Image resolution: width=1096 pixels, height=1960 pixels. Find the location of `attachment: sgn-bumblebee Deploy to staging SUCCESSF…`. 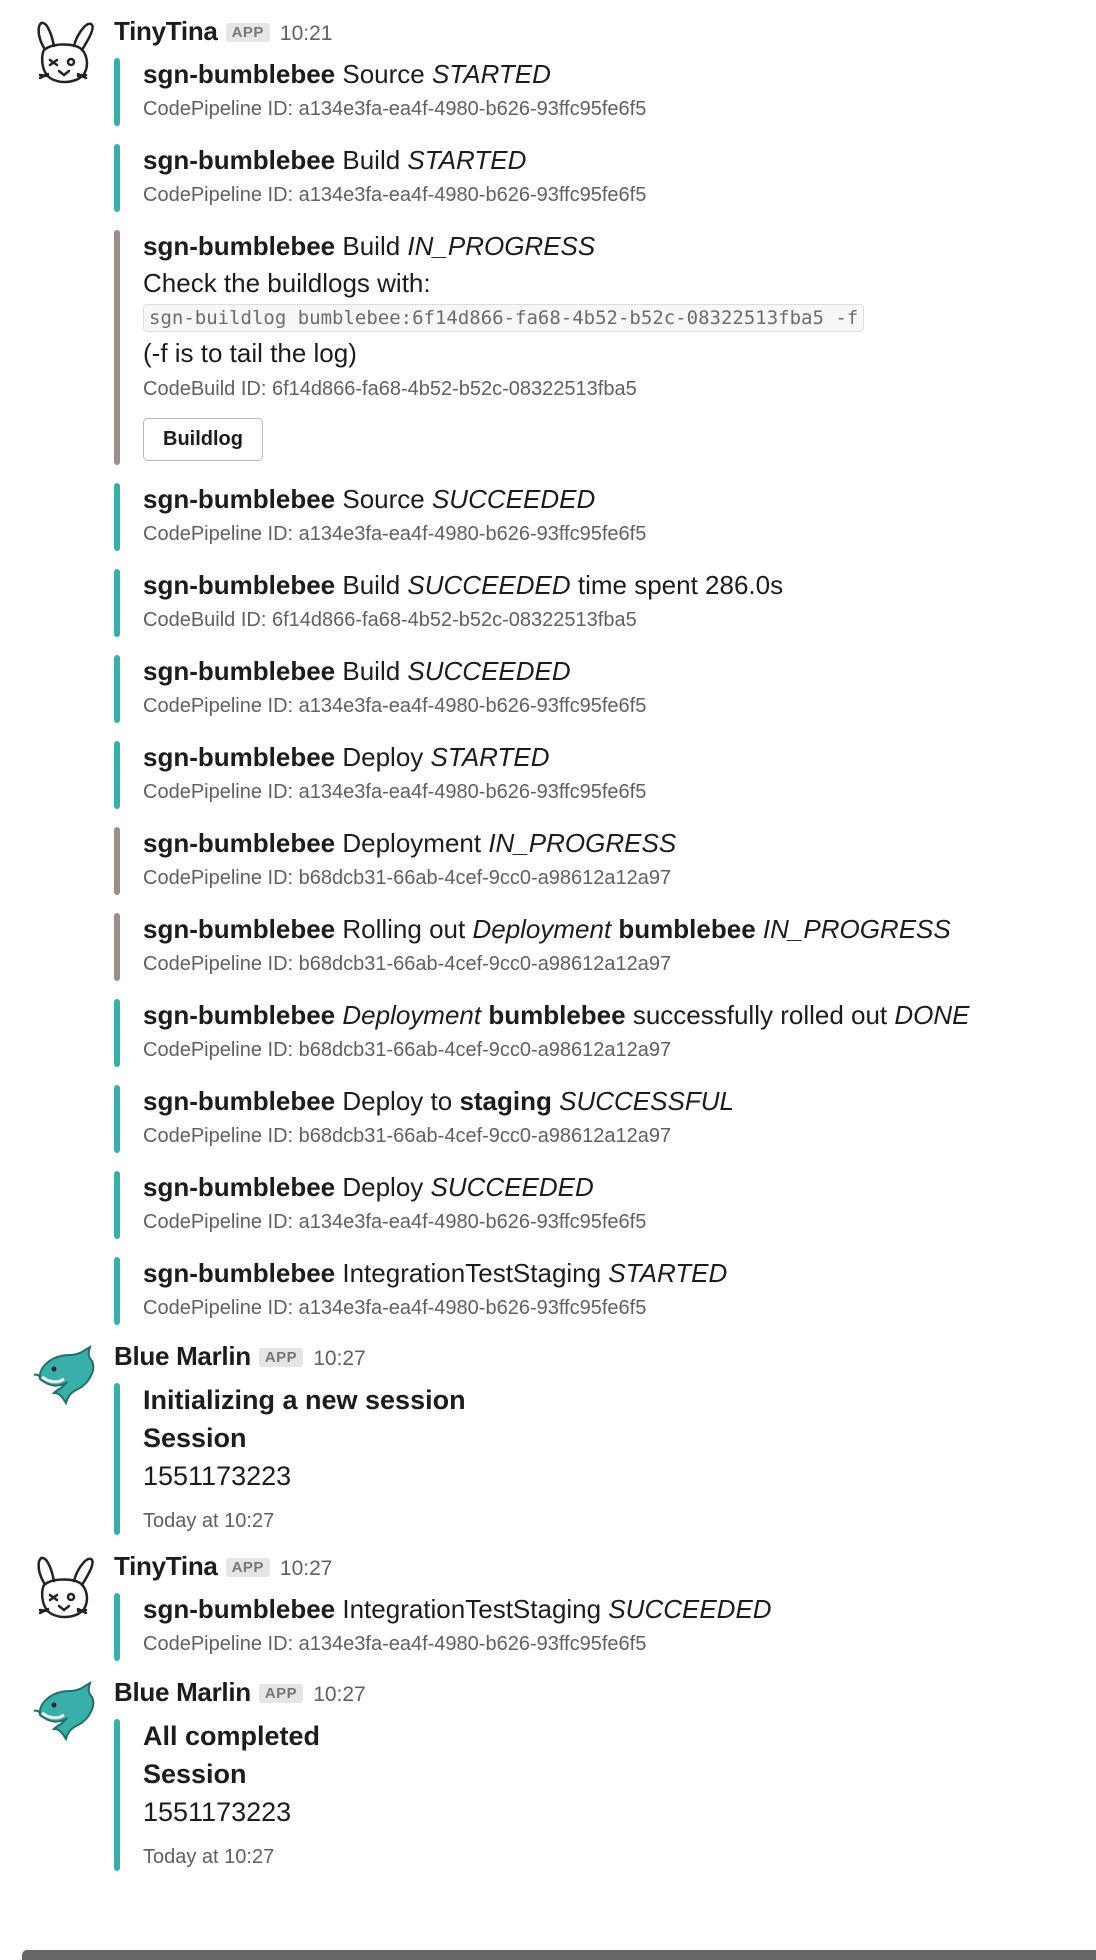

attachment: sgn-bumblebee Deploy to staging SUCCESSF… is located at coordinates (595, 1118).